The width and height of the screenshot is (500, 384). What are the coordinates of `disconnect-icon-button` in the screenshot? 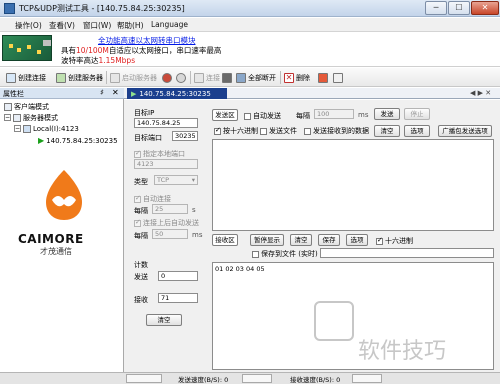 It's located at (227, 78).